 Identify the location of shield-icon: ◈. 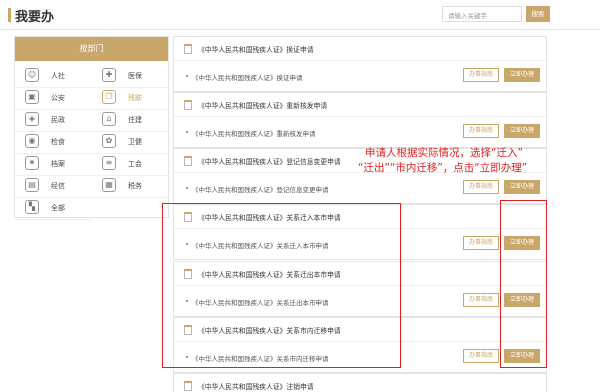
(32, 119).